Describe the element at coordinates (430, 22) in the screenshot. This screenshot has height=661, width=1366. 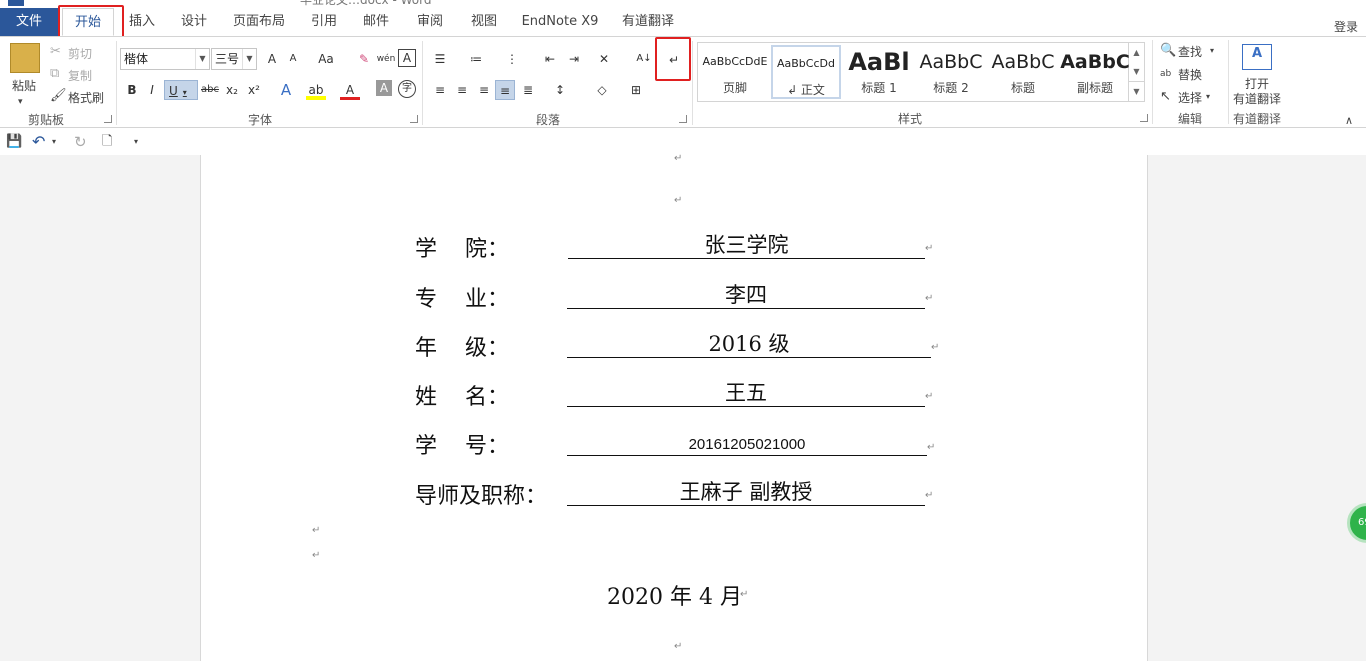
I see `tab-review: 审阅` at that location.